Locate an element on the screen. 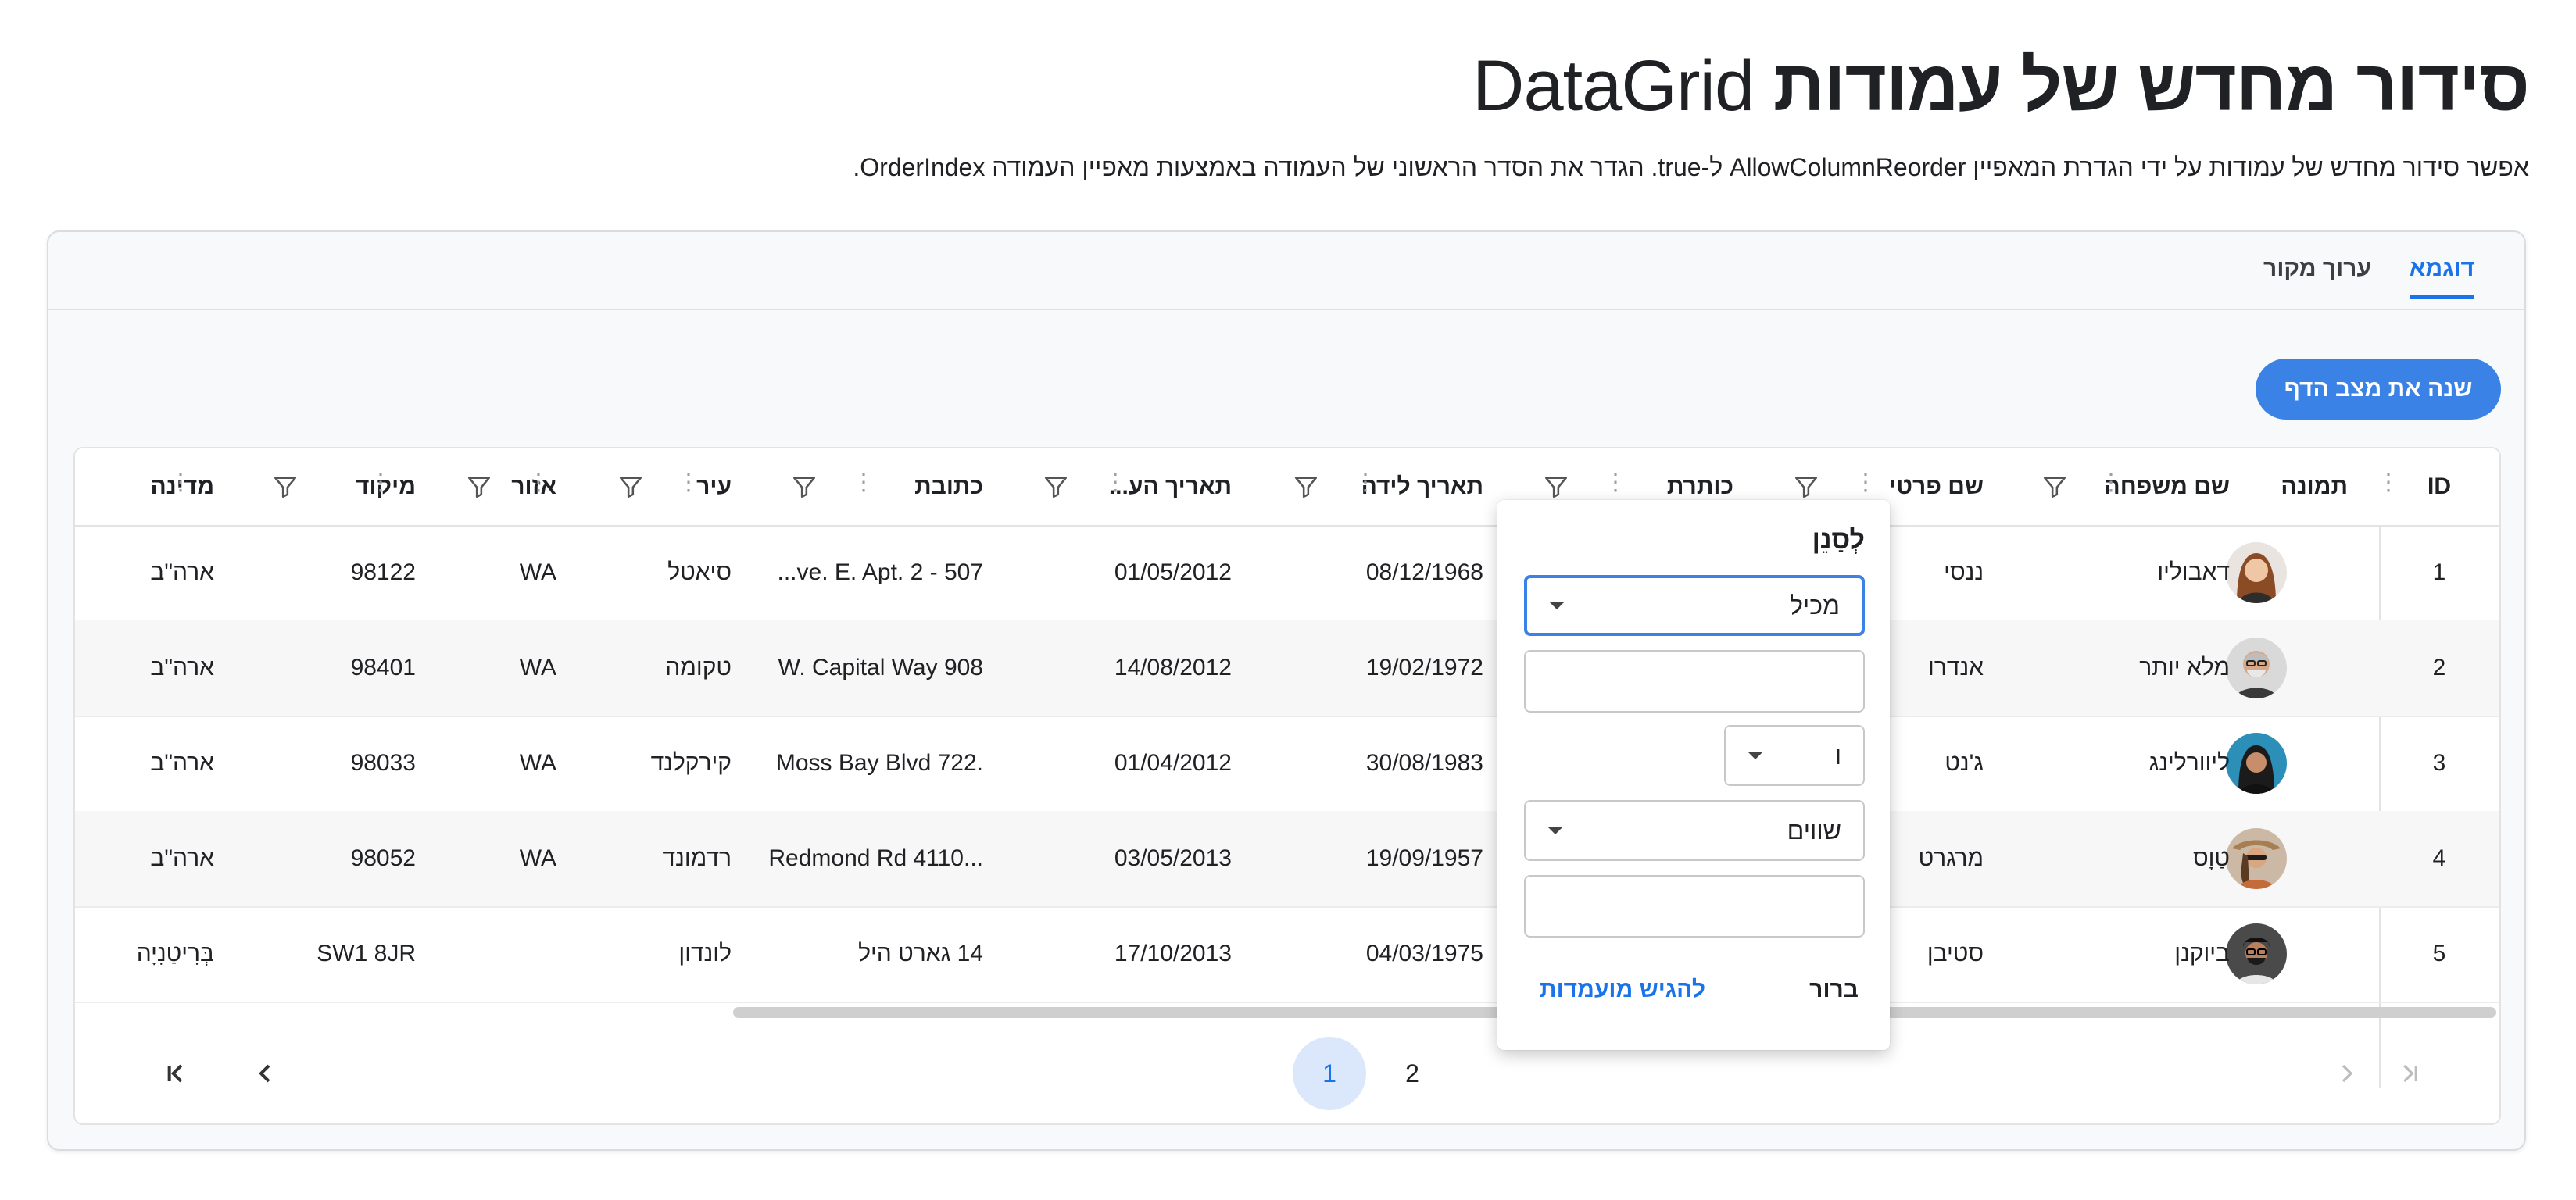 The height and width of the screenshot is (1200, 2576). tab-bar: דוגמא ערוך מקור is located at coordinates (1286, 271).